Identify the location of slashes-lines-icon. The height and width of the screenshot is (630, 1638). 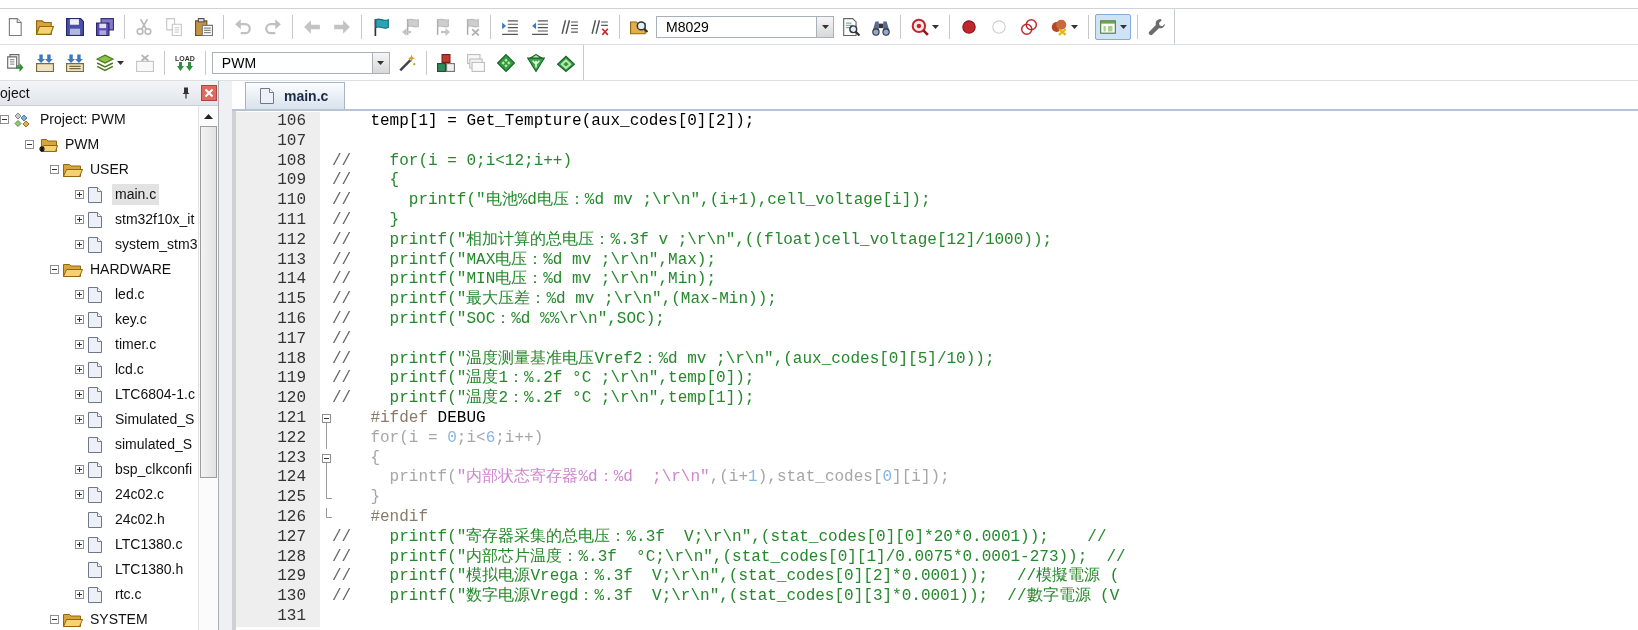
(570, 26).